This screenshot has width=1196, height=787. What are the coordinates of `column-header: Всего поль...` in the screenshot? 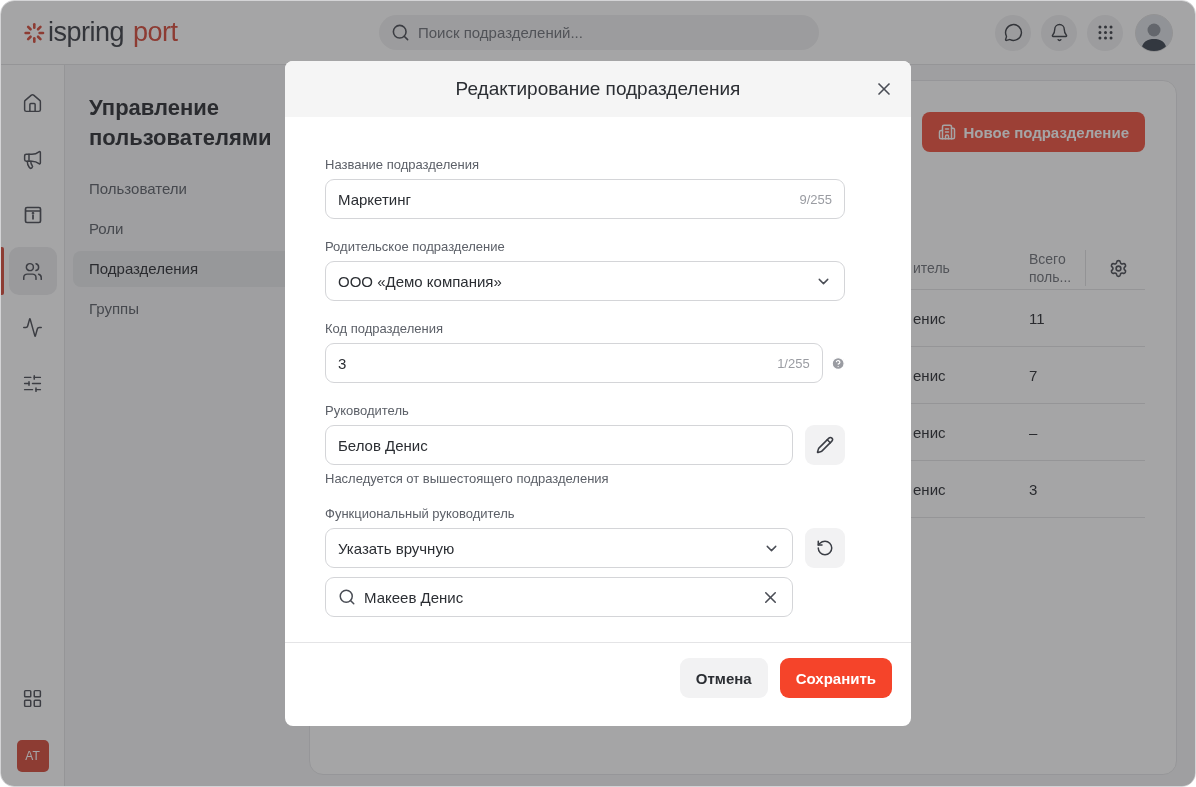 It's located at (1057, 268).